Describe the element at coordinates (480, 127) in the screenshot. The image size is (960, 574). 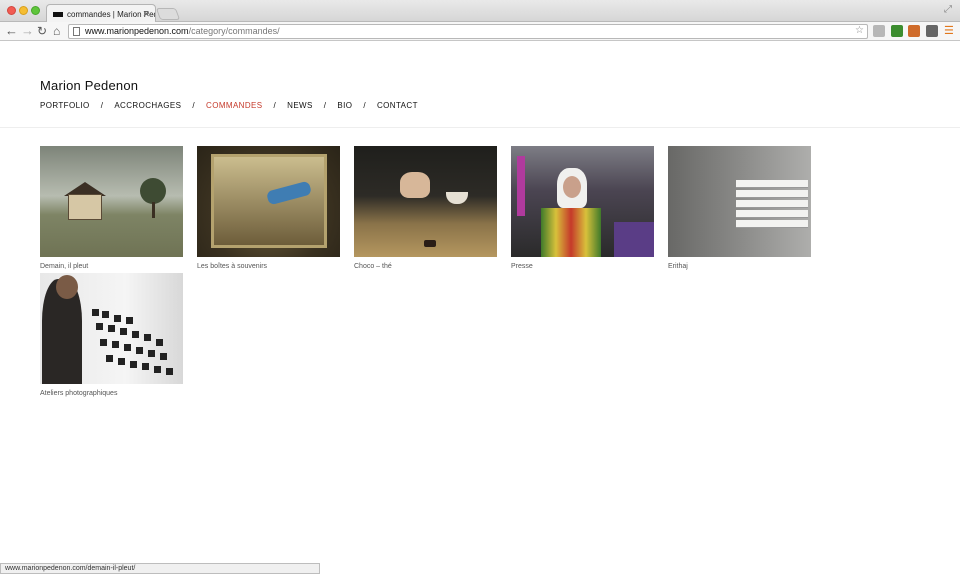
I see `header-divider` at that location.